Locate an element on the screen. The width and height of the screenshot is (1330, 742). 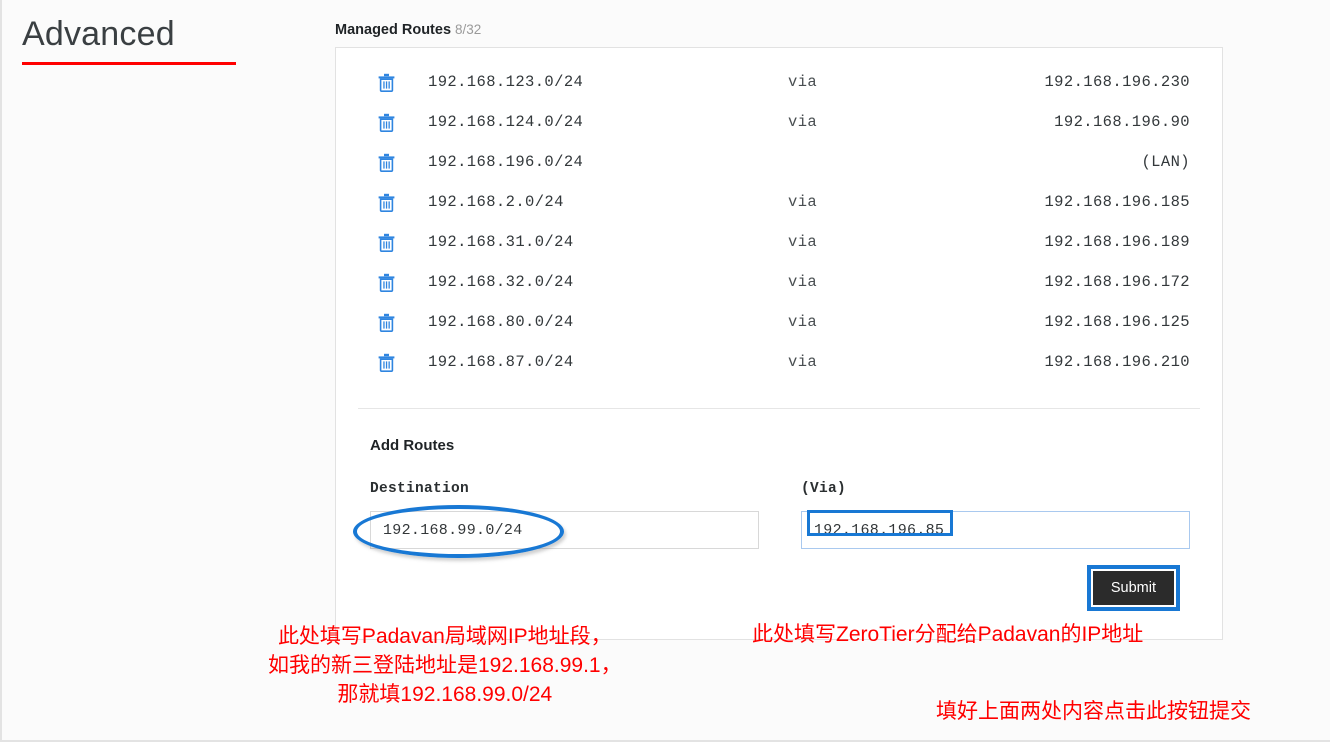
route-gateway: 192.168.196.230 is located at coordinates (1117, 82).